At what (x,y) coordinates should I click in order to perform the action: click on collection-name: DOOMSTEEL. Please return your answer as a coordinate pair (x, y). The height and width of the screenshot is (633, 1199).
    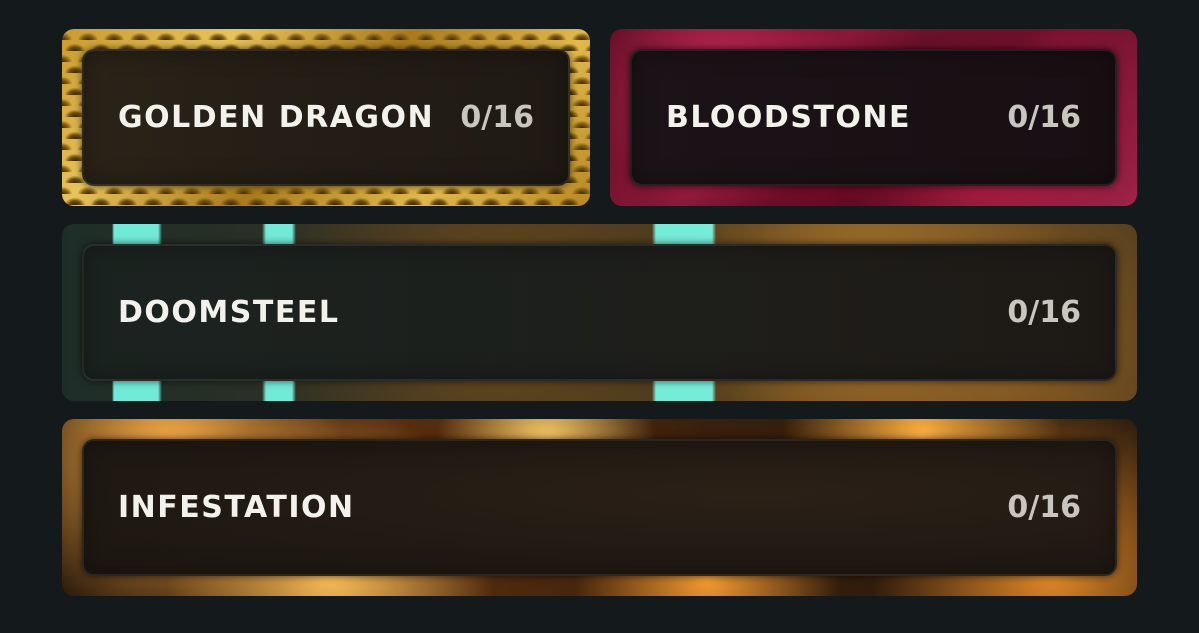
    Looking at the image, I should click on (229, 312).